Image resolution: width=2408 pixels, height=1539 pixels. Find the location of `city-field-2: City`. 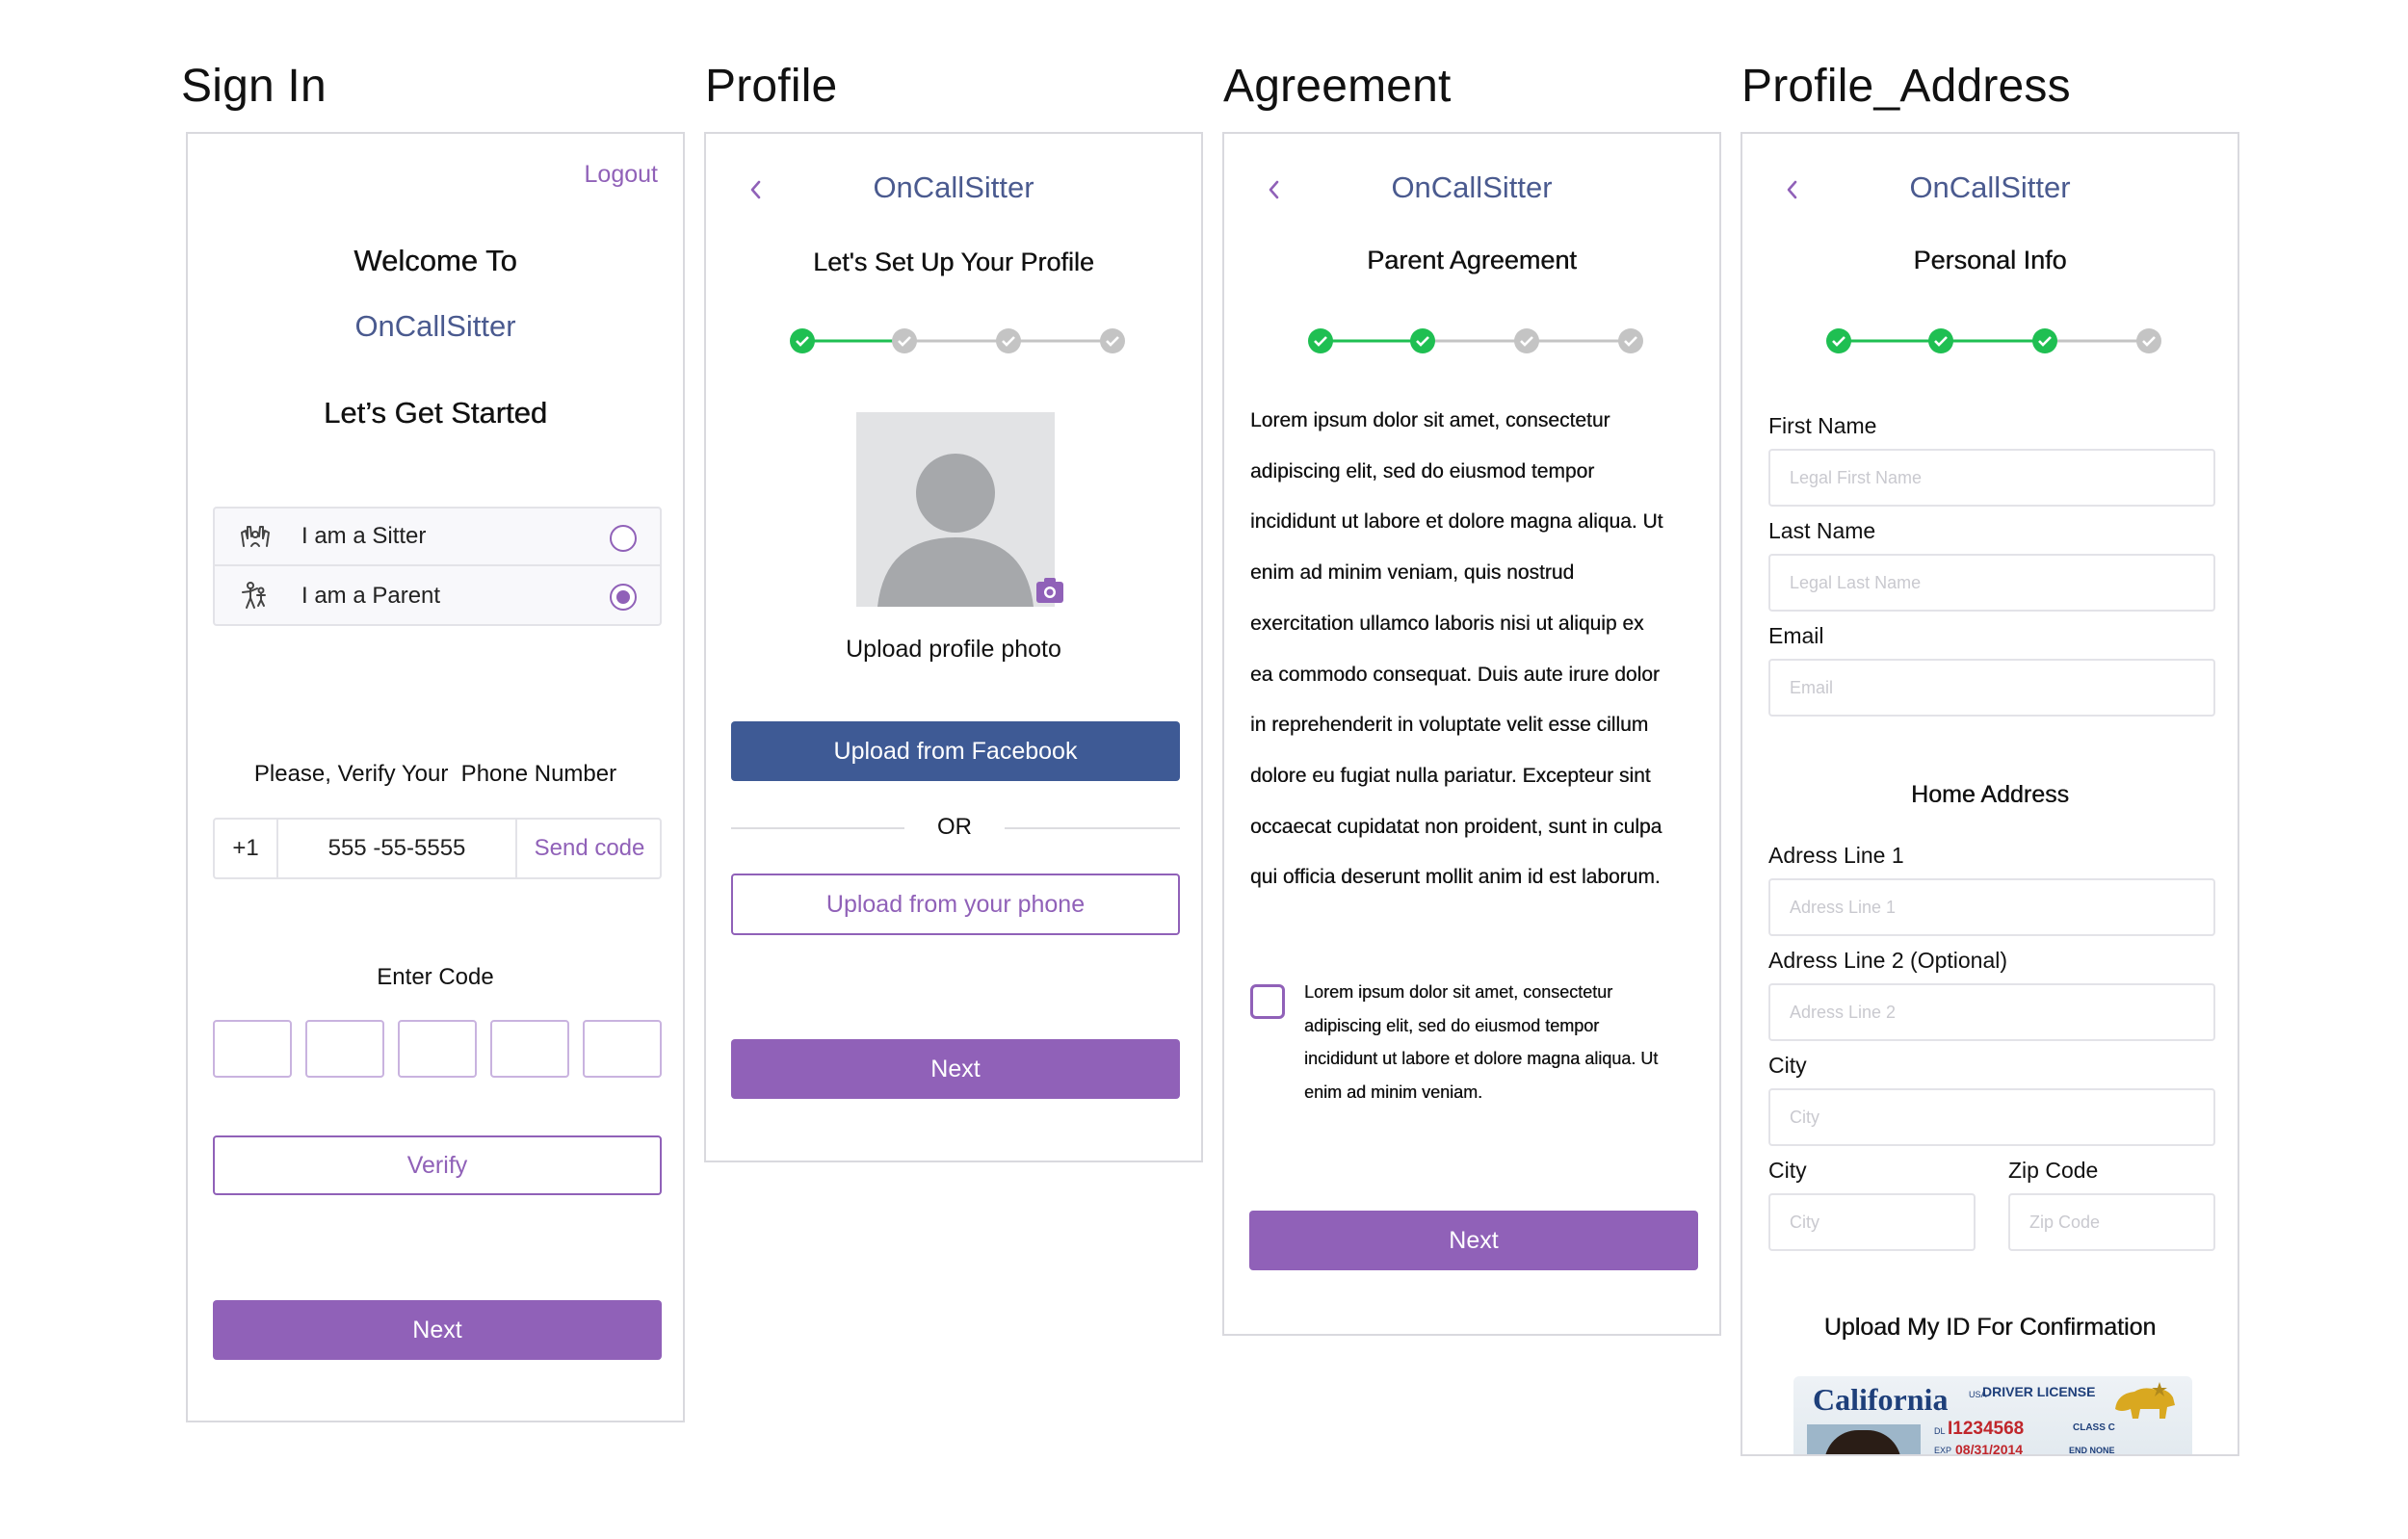

city-field-2: City is located at coordinates (1872, 1222).